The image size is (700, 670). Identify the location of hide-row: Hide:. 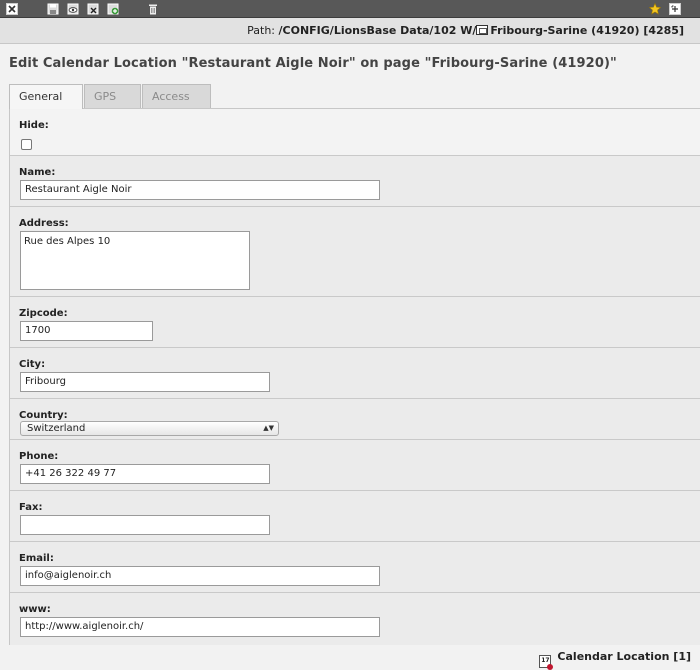
(355, 132).